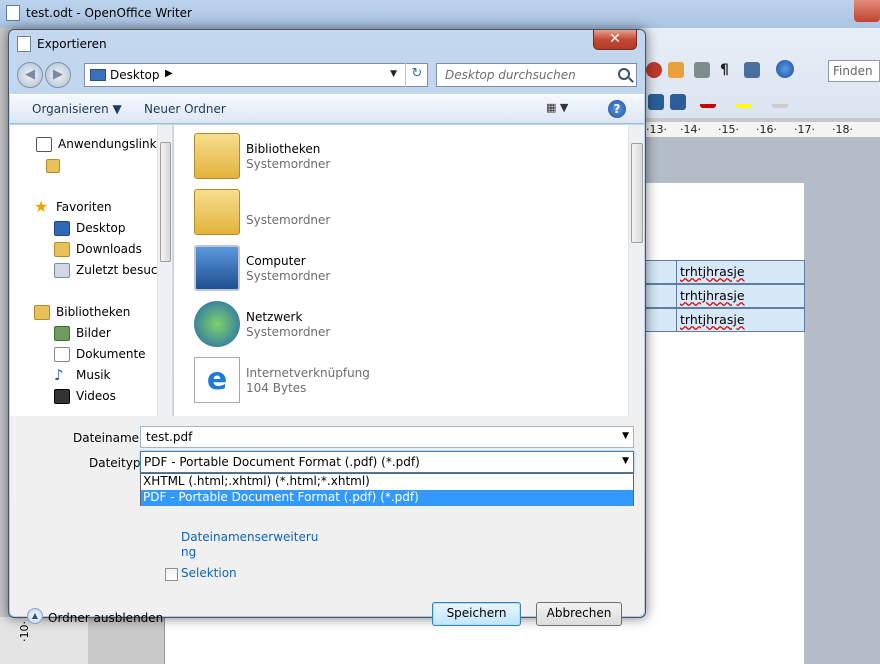 The height and width of the screenshot is (664, 880). What do you see at coordinates (394, 214) in the screenshot?
I see `list-item: Systemordner` at bounding box center [394, 214].